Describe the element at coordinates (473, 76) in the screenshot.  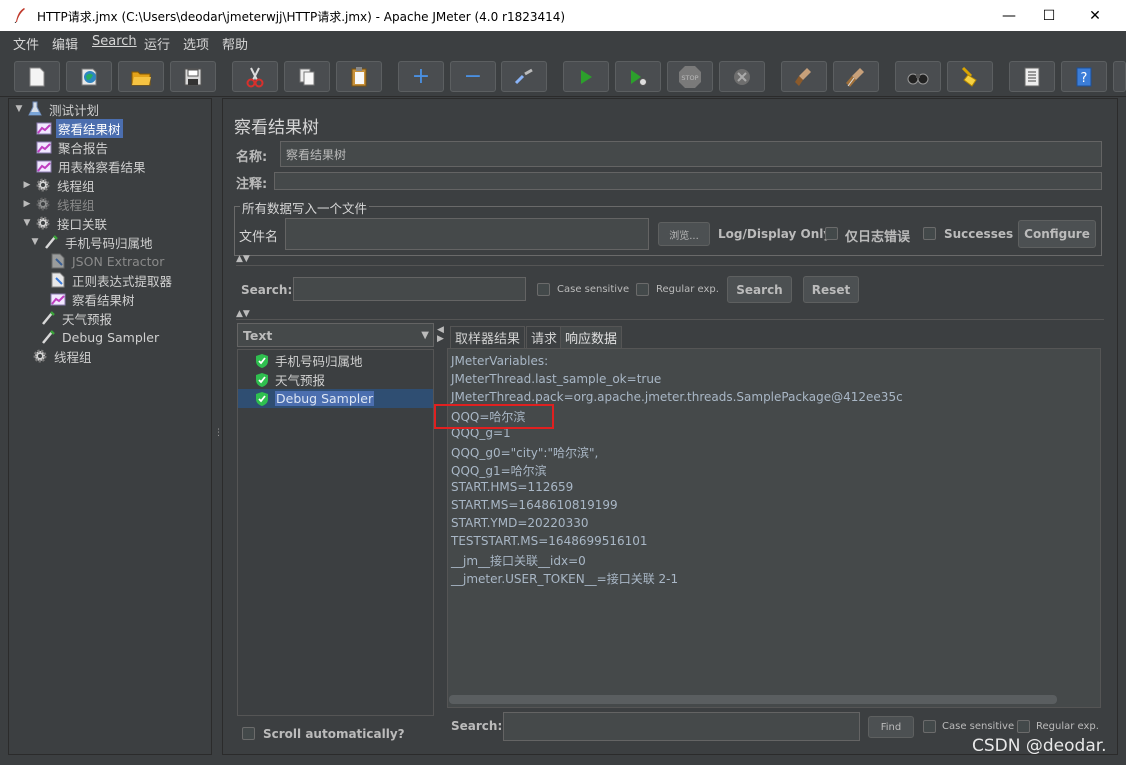
I see `collapse-all-button: −` at that location.